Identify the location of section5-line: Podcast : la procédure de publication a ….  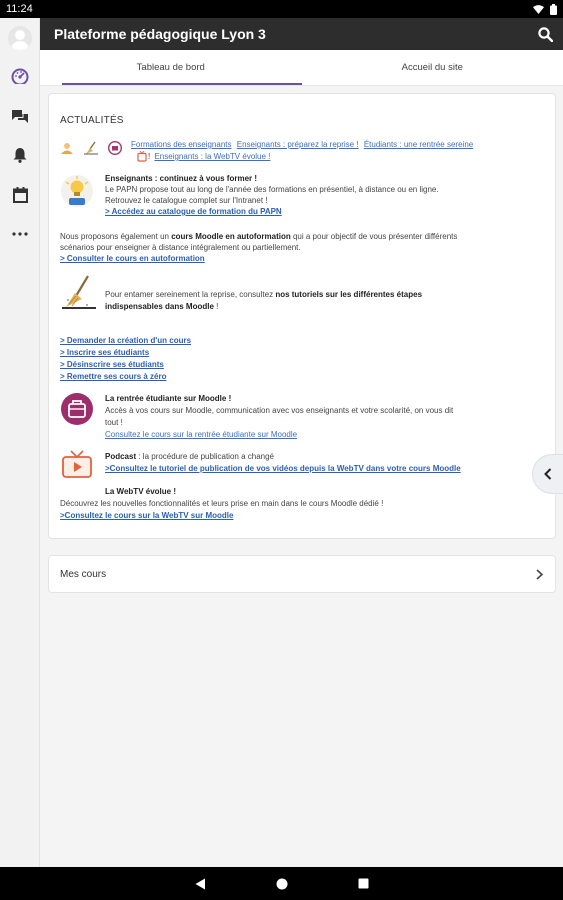
(189, 457).